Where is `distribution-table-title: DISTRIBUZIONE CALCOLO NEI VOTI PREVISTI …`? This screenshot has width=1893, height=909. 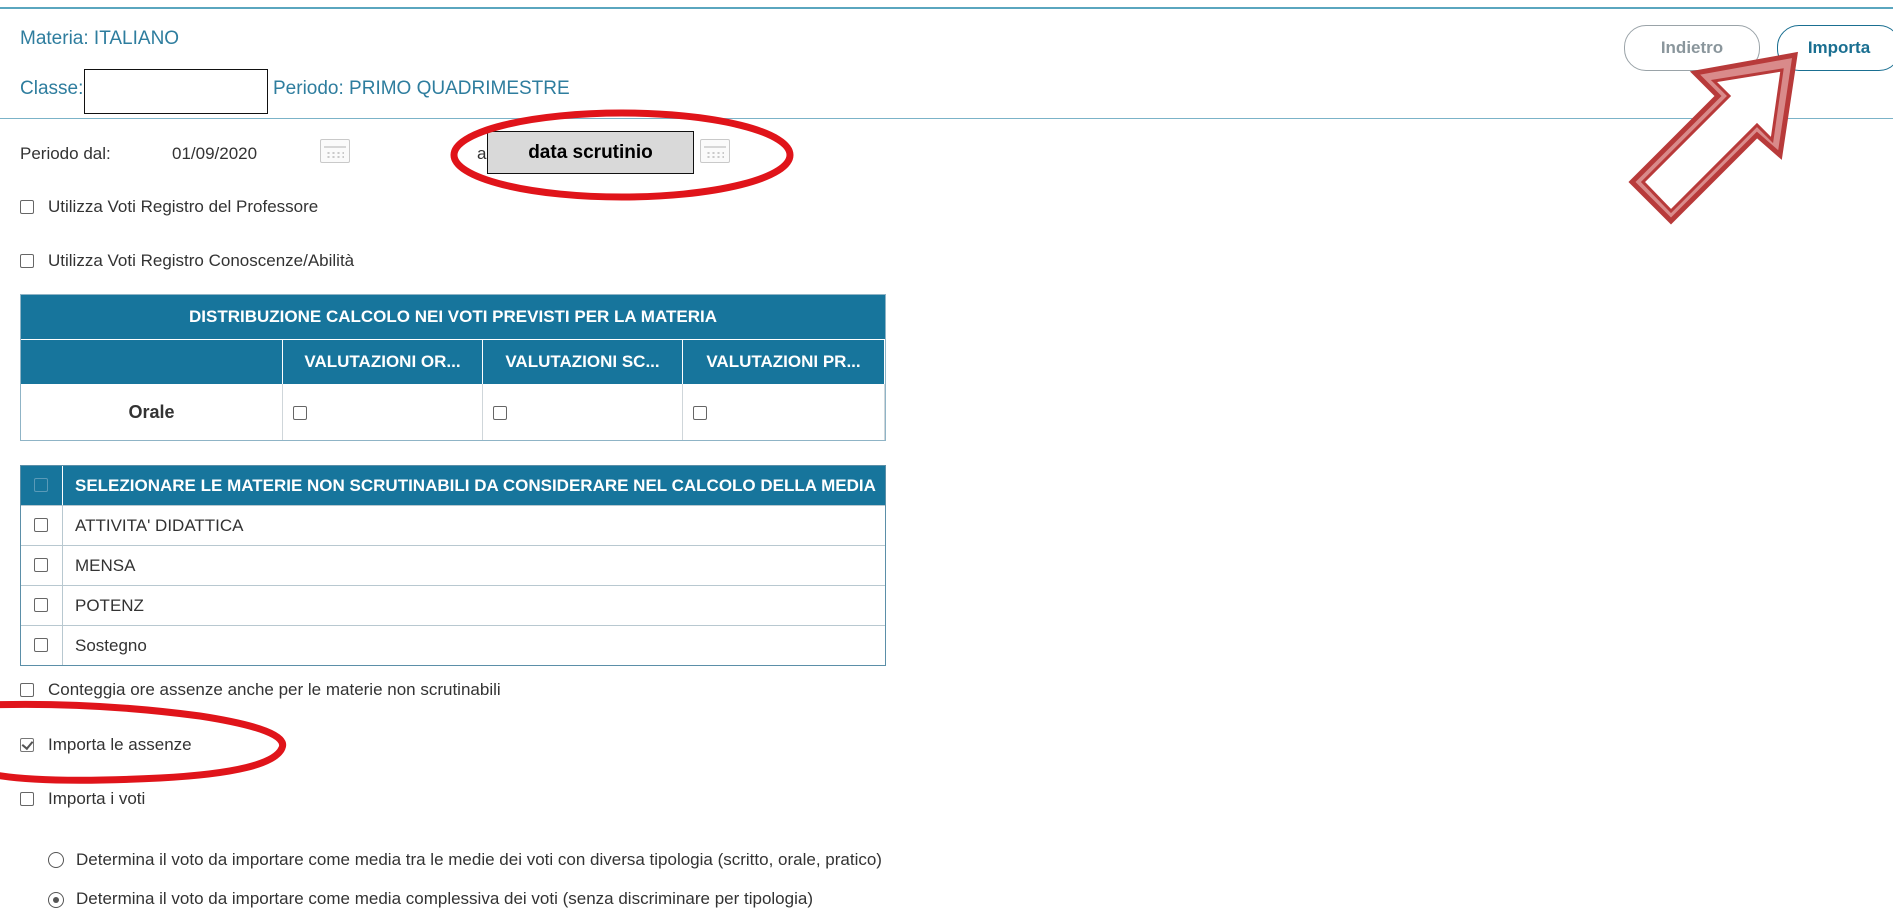 distribution-table-title: DISTRIBUZIONE CALCOLO NEI VOTI PREVISTI … is located at coordinates (453, 317).